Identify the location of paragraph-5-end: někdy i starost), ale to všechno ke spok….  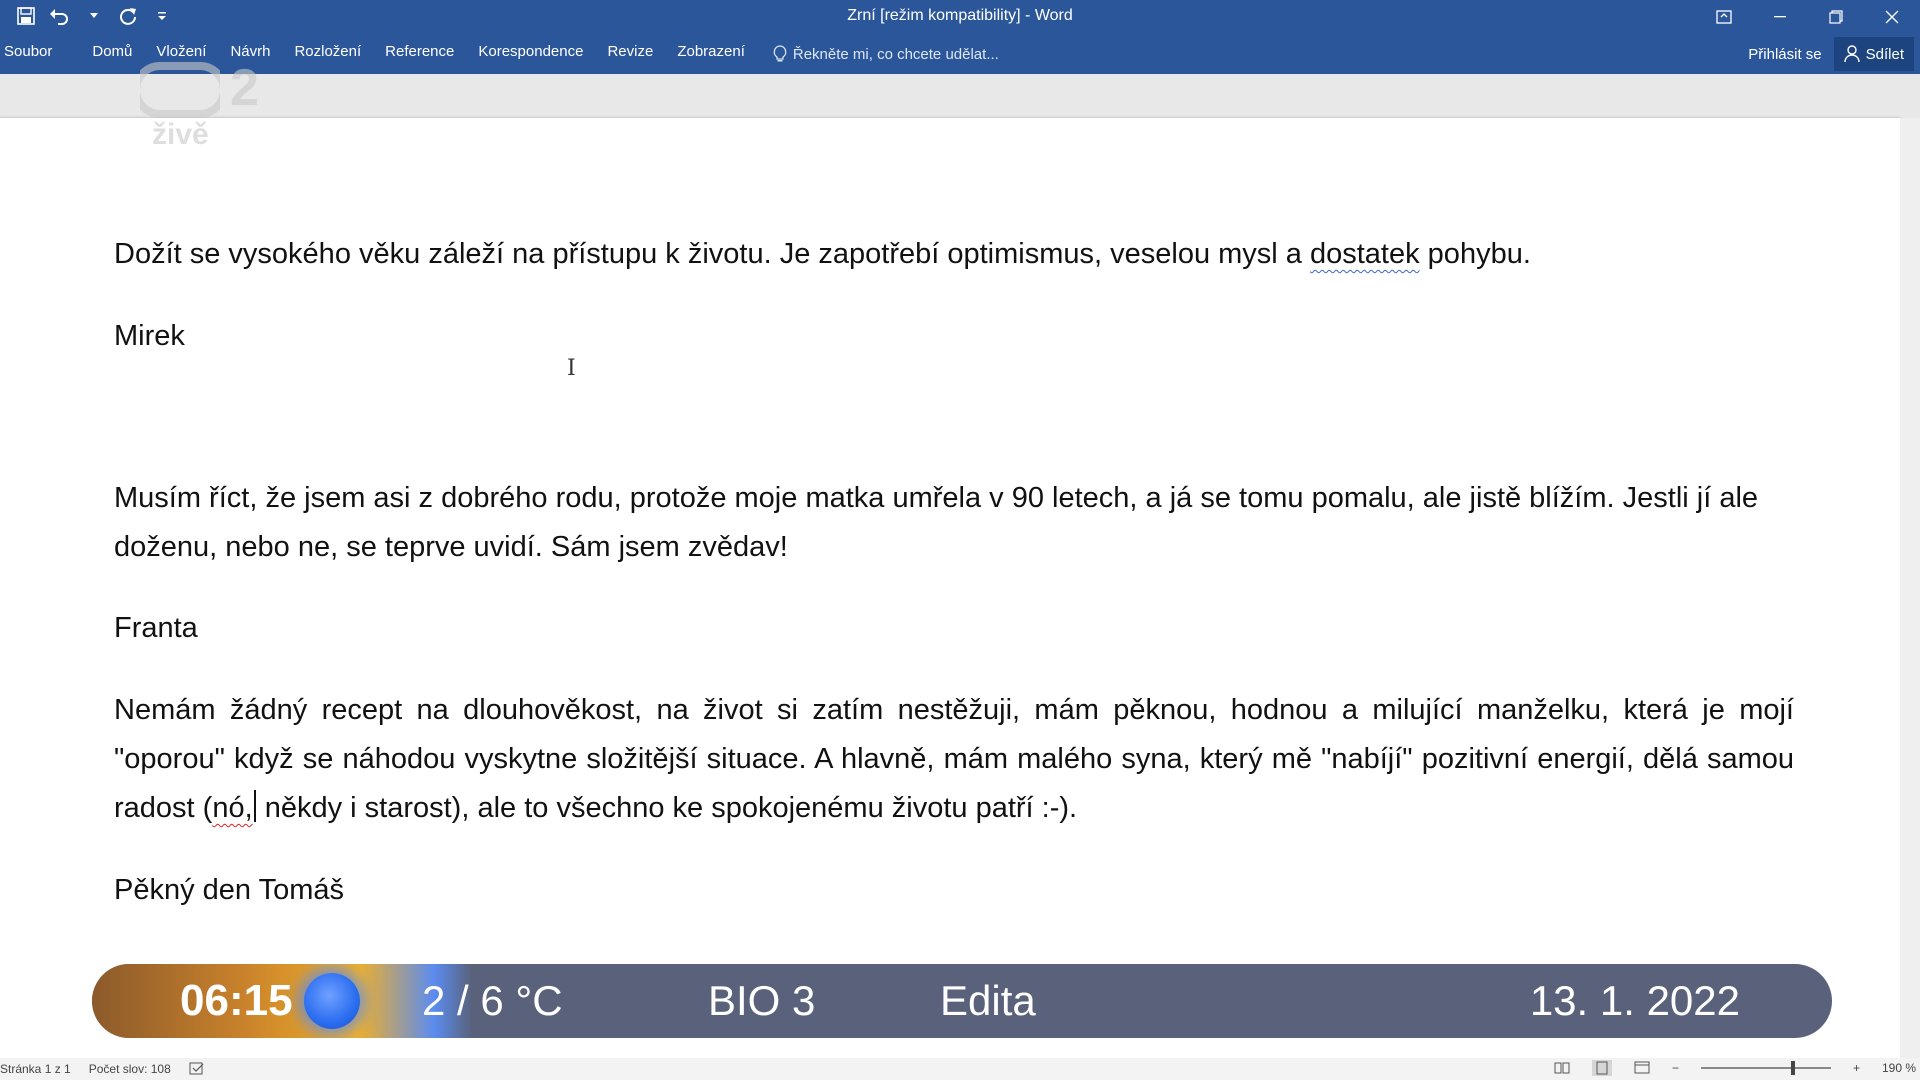
(667, 808).